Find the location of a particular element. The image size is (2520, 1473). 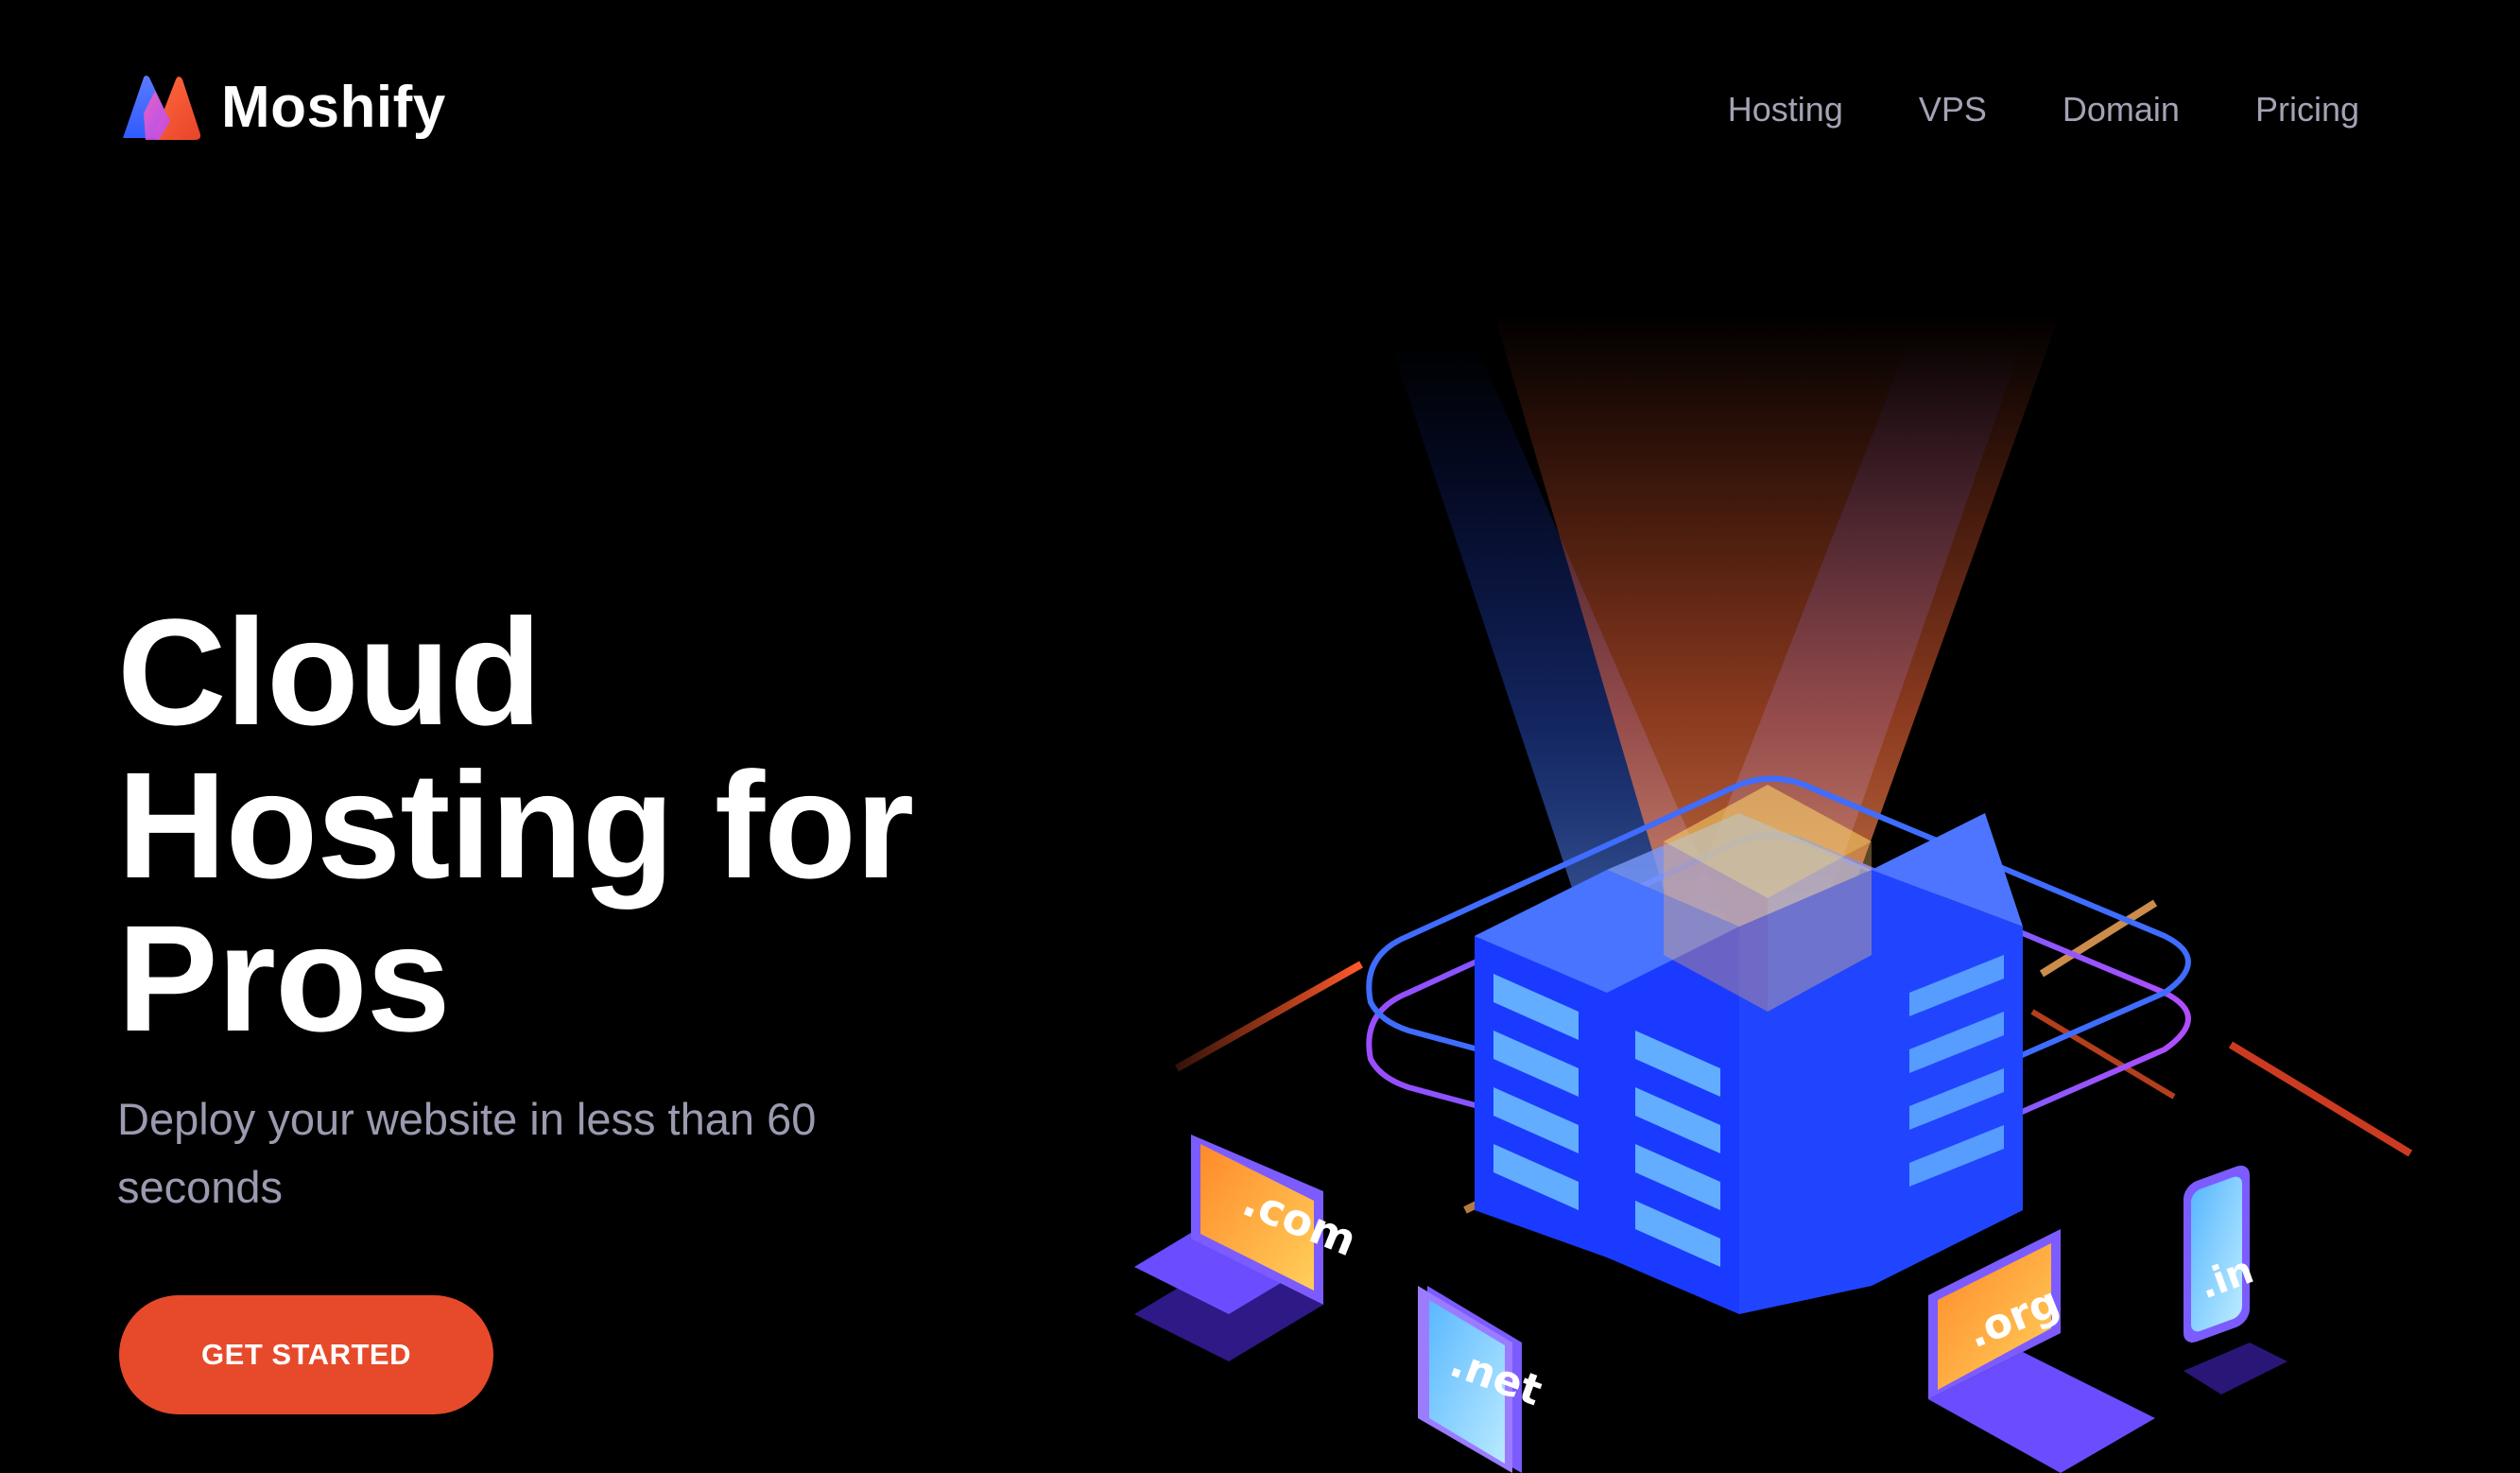

hero-title-line-3: Pros is located at coordinates (284, 978).